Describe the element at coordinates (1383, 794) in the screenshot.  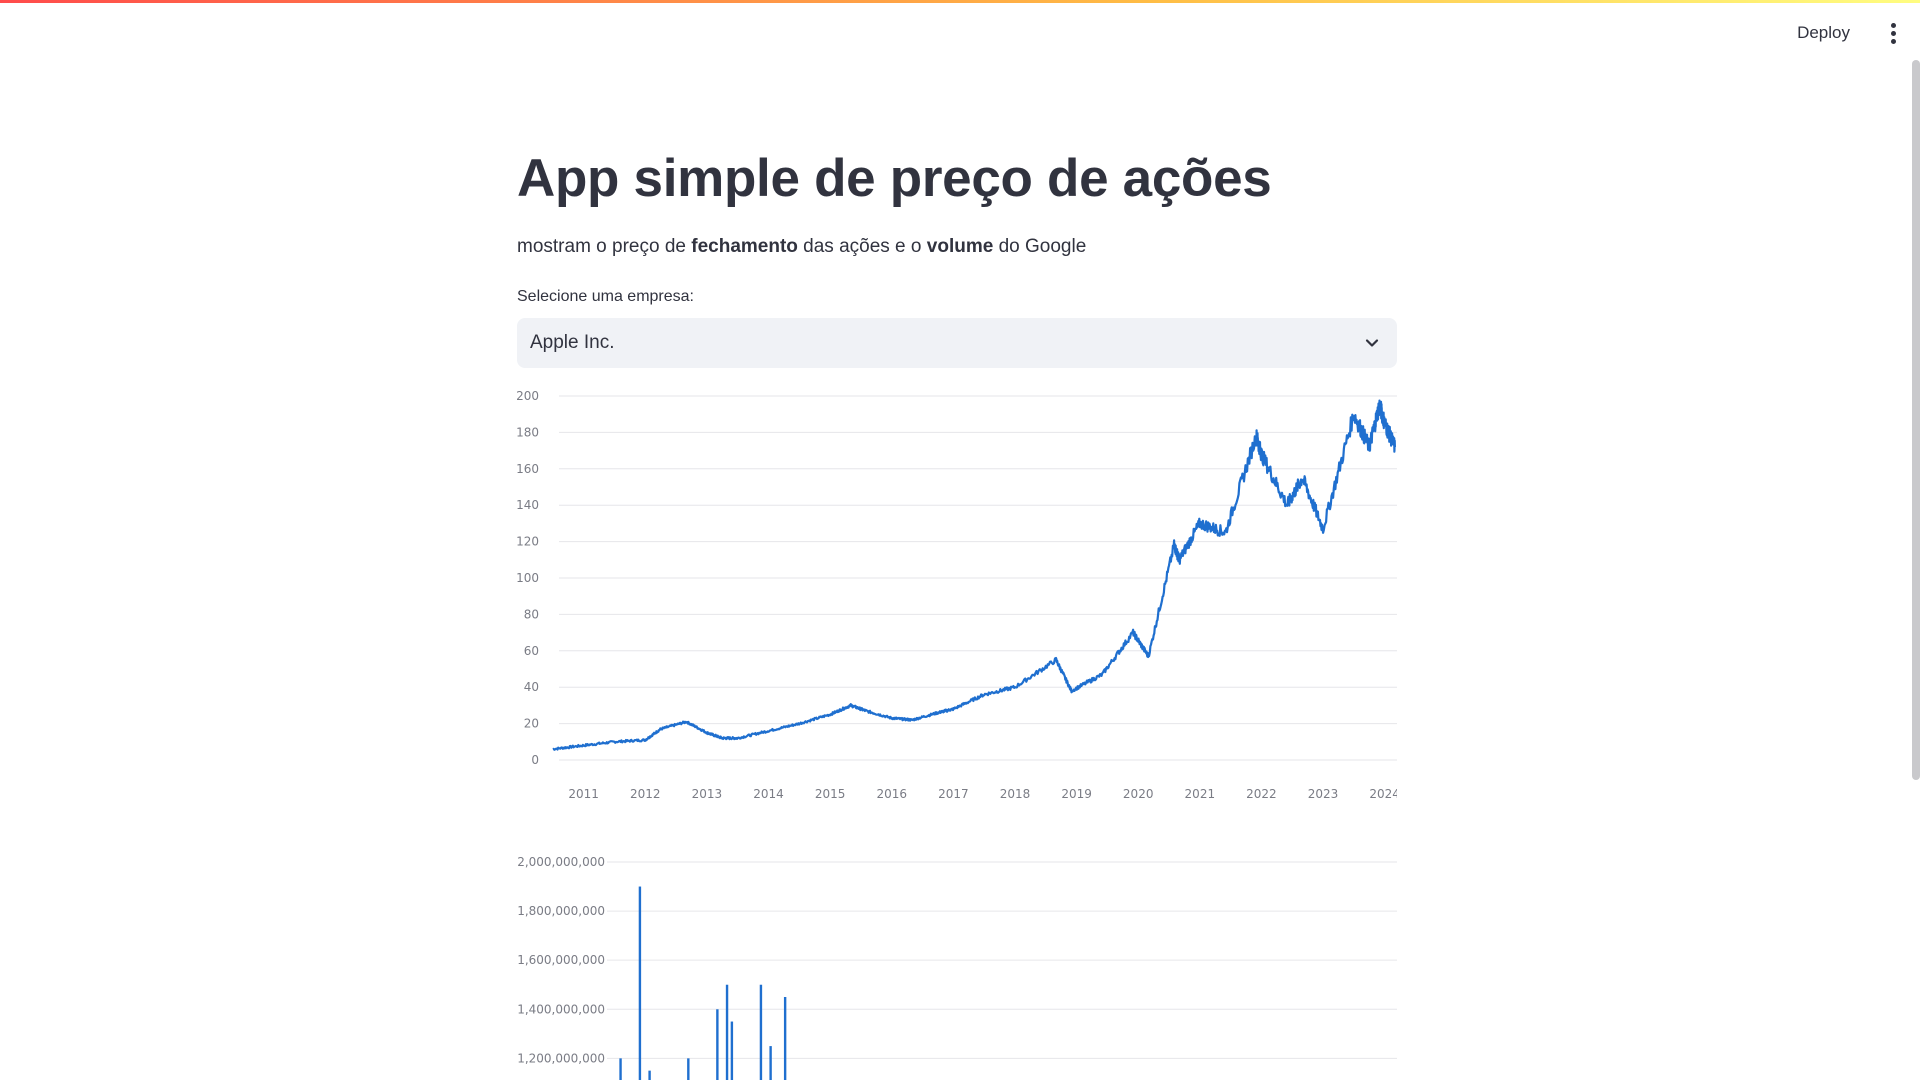
I see `x-tick-label: 2024` at that location.